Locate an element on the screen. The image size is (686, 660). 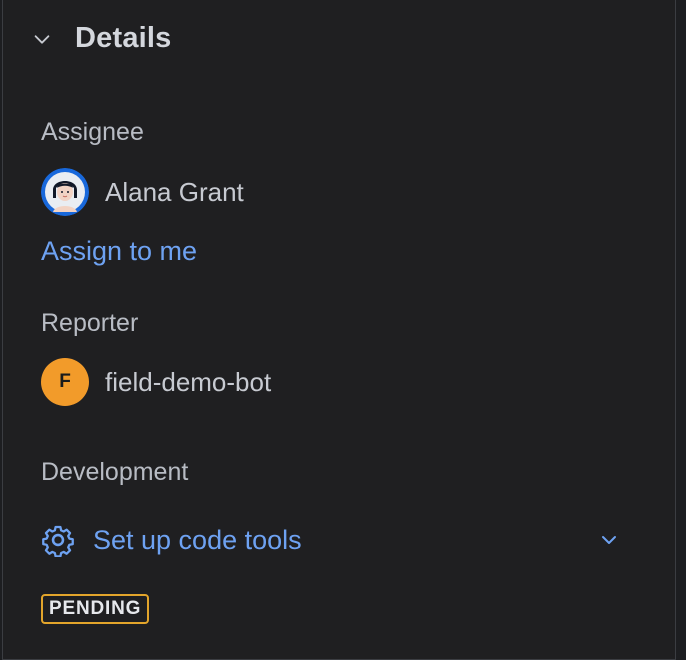
gear-icon is located at coordinates (58, 541).